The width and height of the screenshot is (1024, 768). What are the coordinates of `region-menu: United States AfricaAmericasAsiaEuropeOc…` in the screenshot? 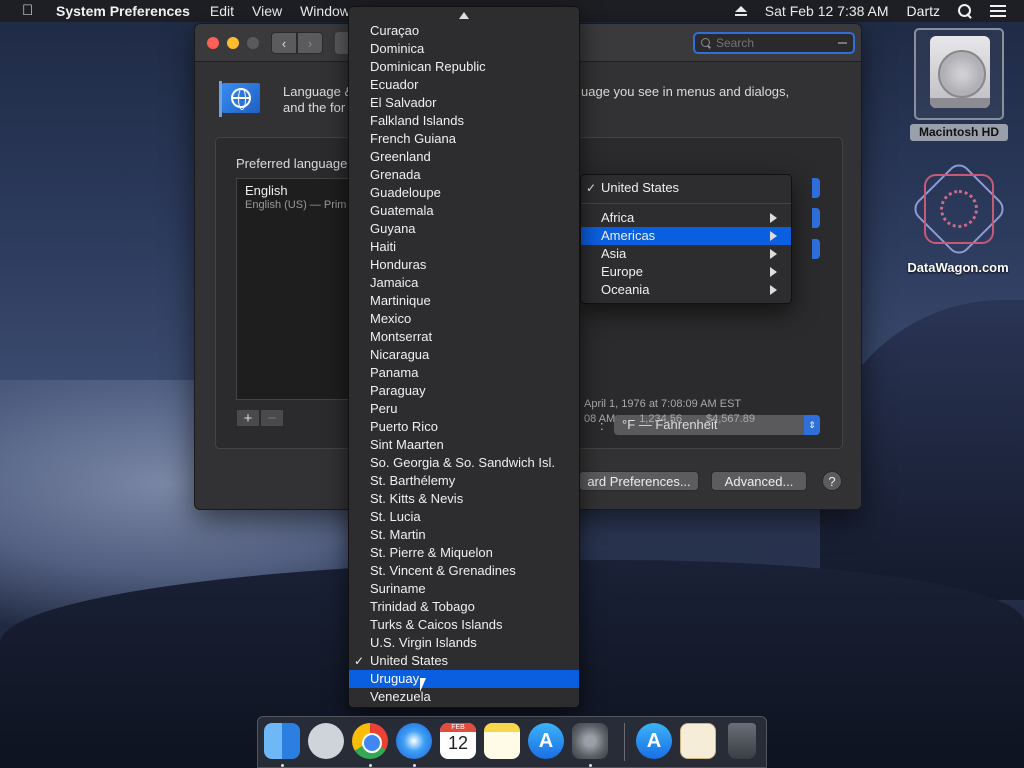 It's located at (686, 239).